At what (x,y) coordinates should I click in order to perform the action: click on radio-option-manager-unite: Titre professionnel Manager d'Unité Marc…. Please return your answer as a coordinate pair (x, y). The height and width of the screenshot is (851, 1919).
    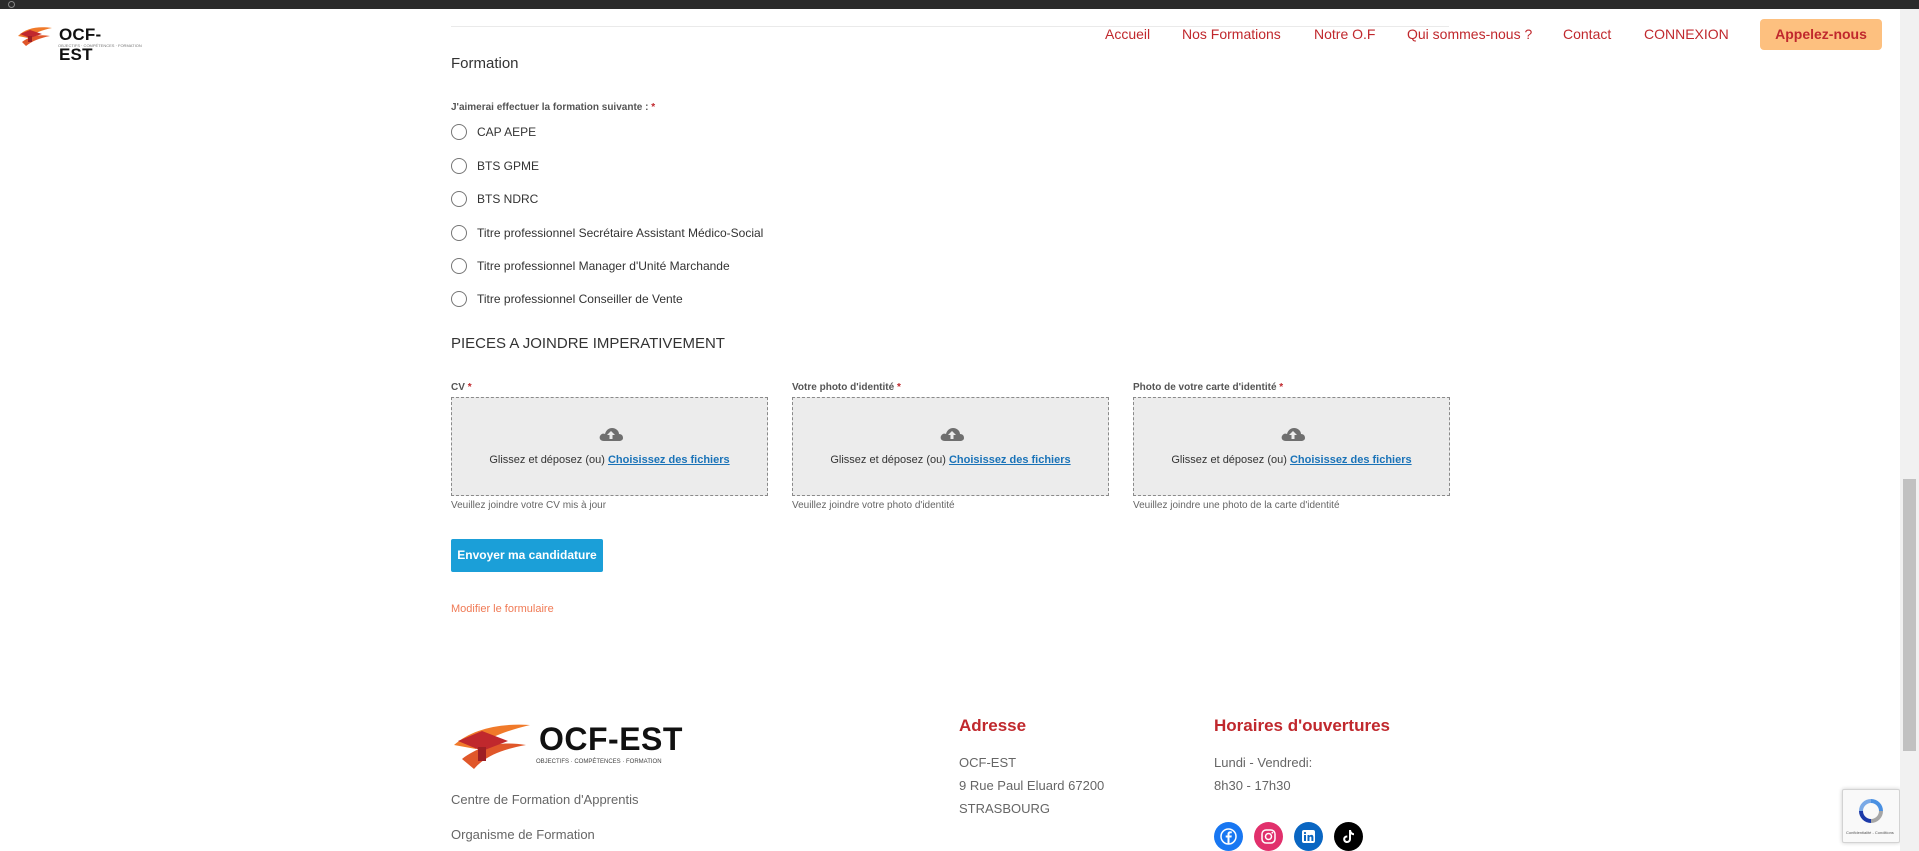
    Looking at the image, I should click on (590, 266).